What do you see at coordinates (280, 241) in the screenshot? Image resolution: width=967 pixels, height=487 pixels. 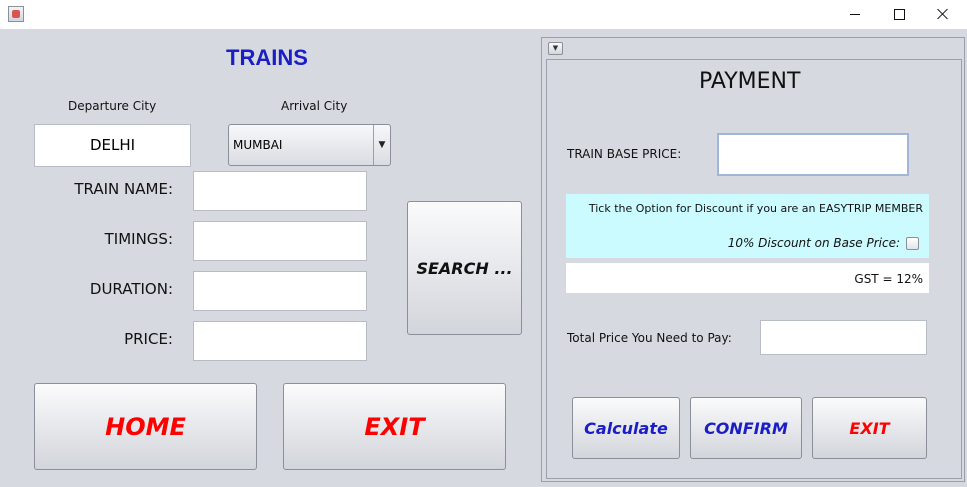 I see `timings-field` at bounding box center [280, 241].